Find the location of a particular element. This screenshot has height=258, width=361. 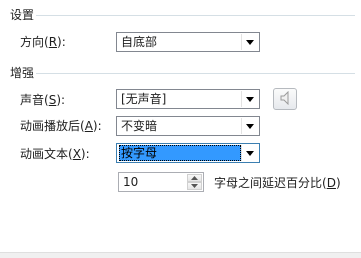

animate-text-value: 按字母 is located at coordinates (180, 153).